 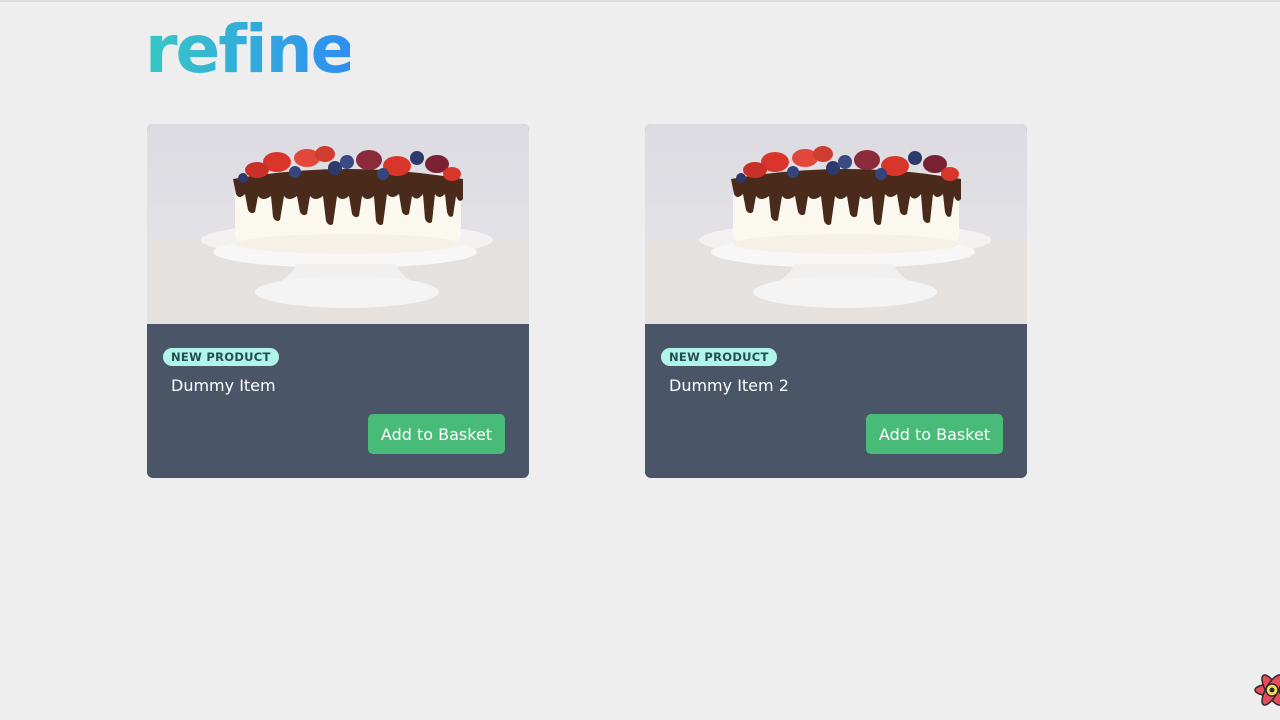 I want to click on product-title: Dummy Item, so click(x=223, y=385).